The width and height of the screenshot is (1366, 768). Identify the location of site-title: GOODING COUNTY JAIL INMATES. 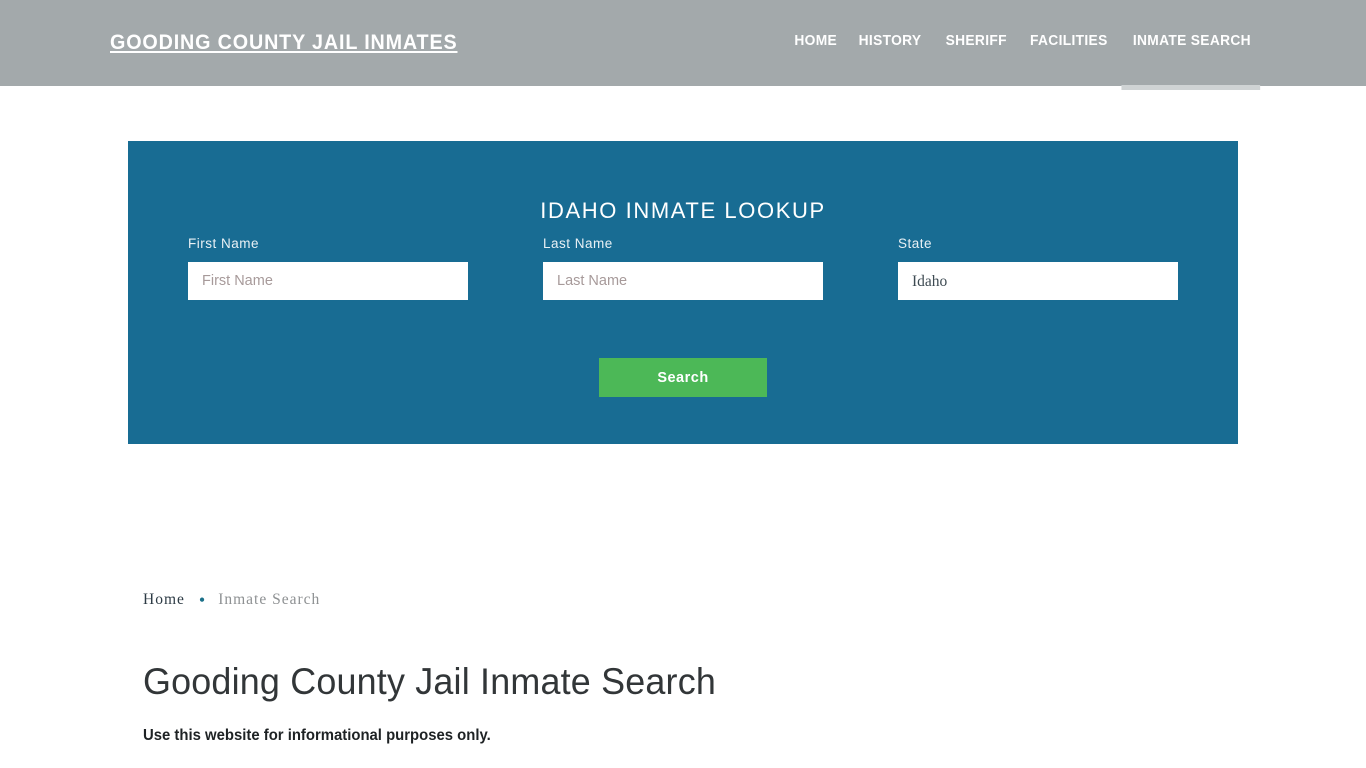
(283, 43).